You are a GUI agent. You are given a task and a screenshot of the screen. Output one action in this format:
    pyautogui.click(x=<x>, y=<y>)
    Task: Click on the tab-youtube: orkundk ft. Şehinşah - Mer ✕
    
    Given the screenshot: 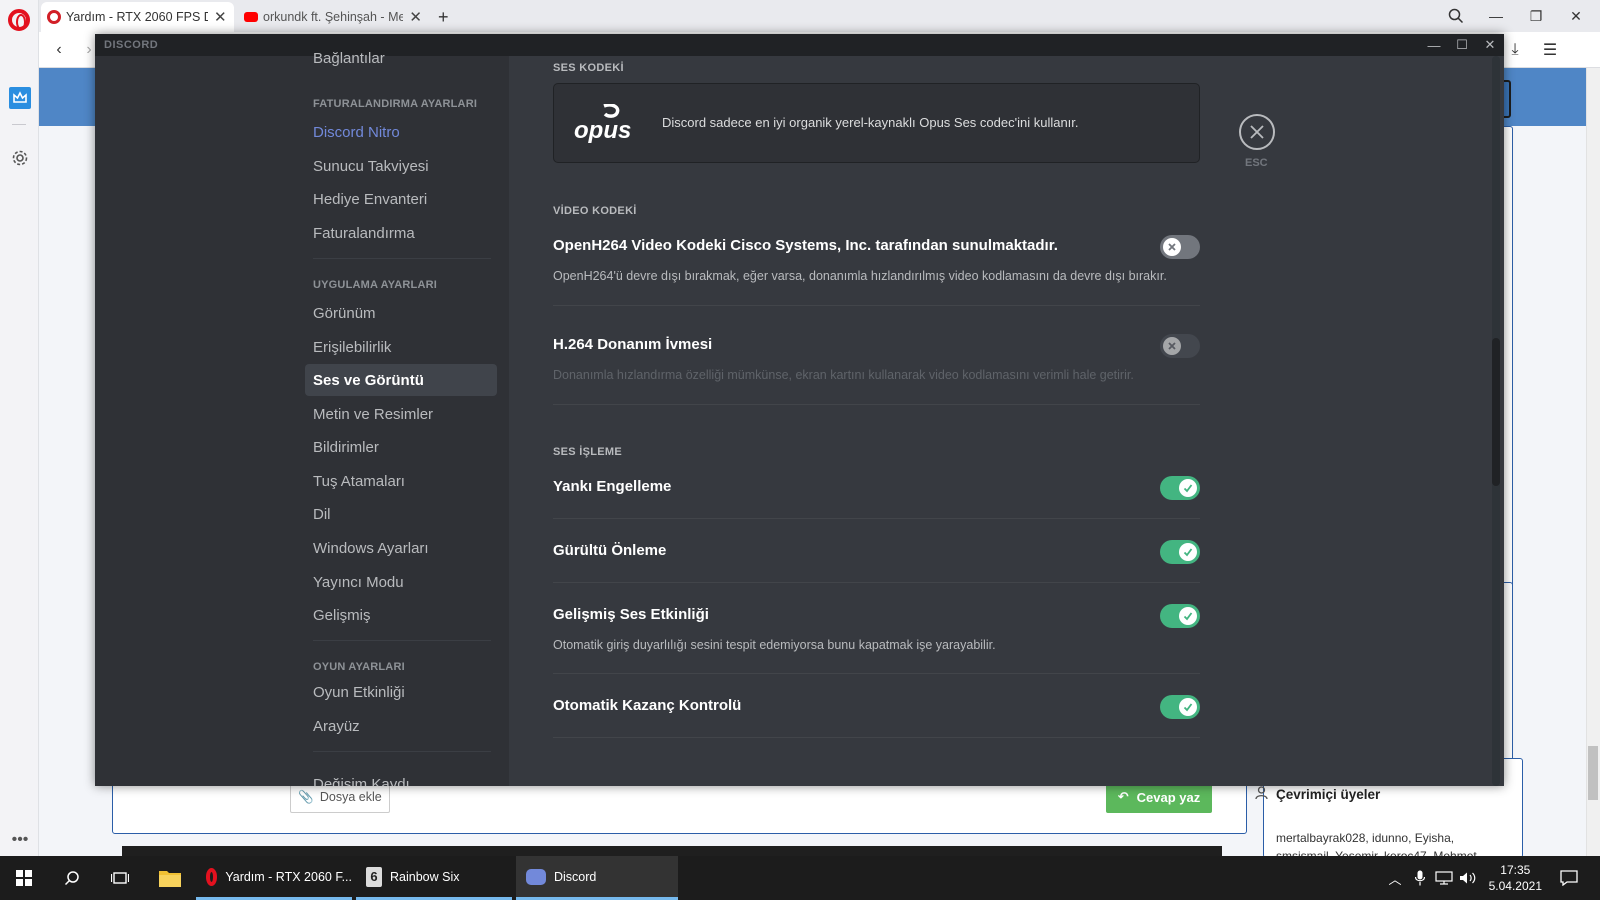 What is the action you would take?
    pyautogui.click(x=333, y=17)
    